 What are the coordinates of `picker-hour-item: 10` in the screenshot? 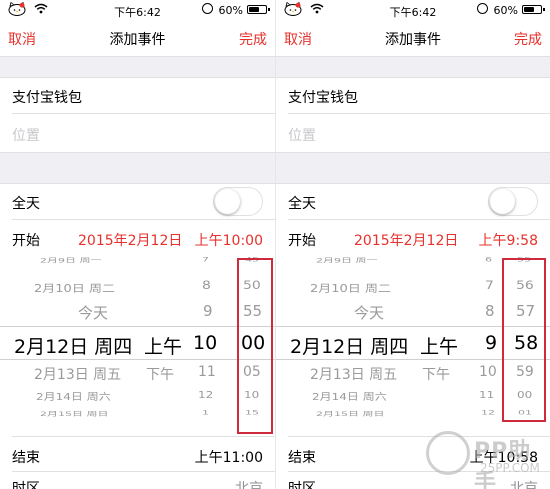 It's located at (488, 372).